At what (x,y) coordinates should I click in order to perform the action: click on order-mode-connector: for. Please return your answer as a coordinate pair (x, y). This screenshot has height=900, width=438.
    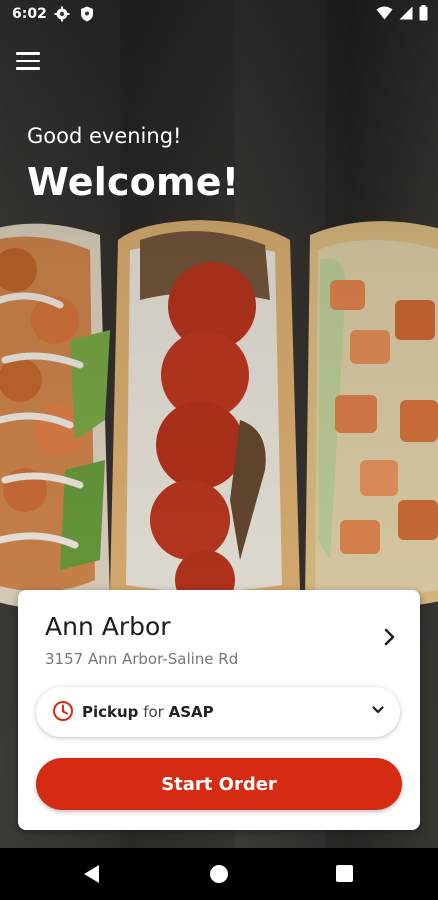
    Looking at the image, I should click on (153, 712).